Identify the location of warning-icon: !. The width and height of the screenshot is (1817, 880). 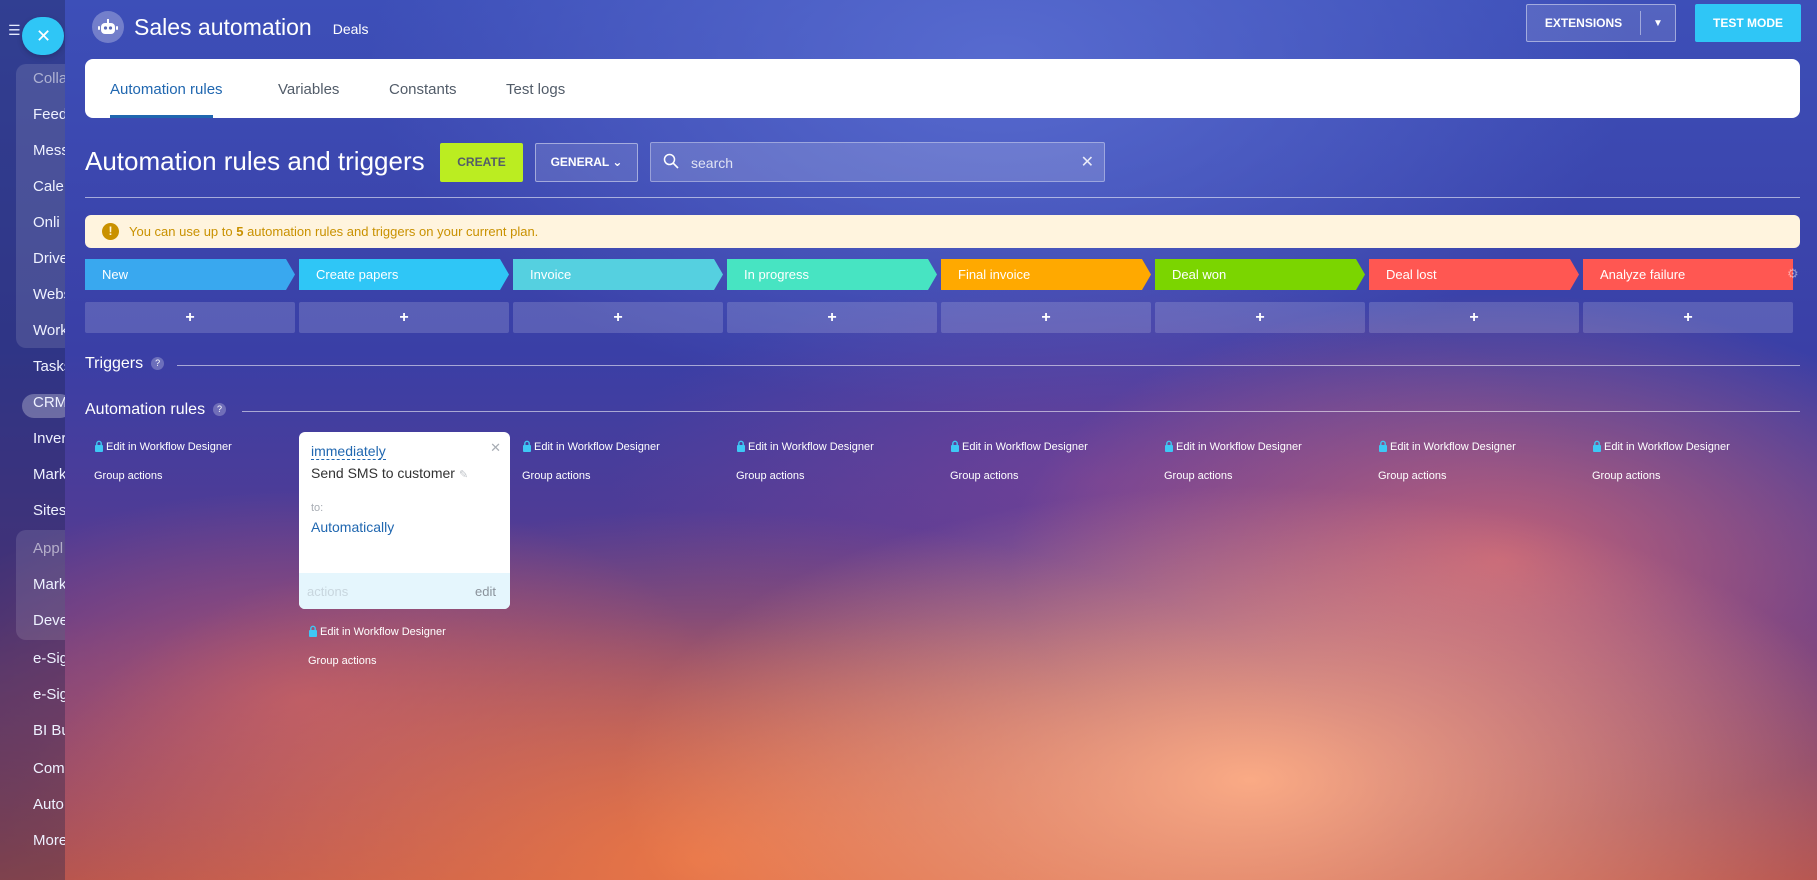
(110, 231).